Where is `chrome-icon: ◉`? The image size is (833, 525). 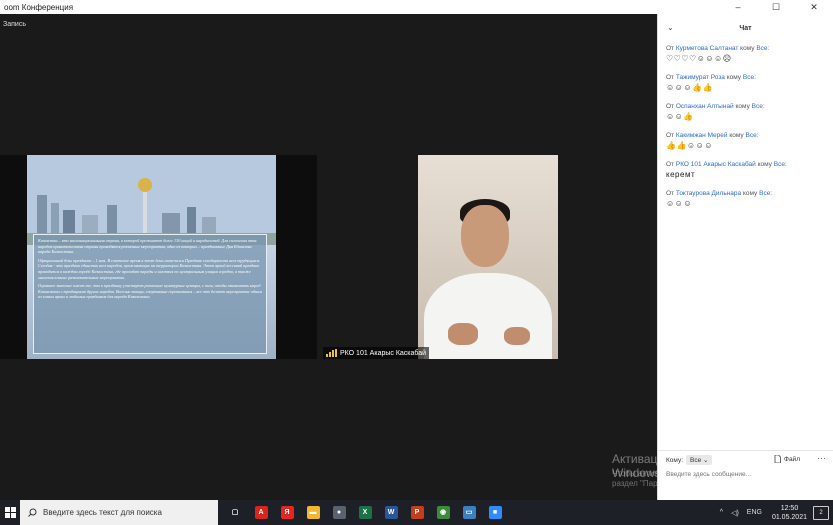 chrome-icon: ◉ is located at coordinates (443, 512).